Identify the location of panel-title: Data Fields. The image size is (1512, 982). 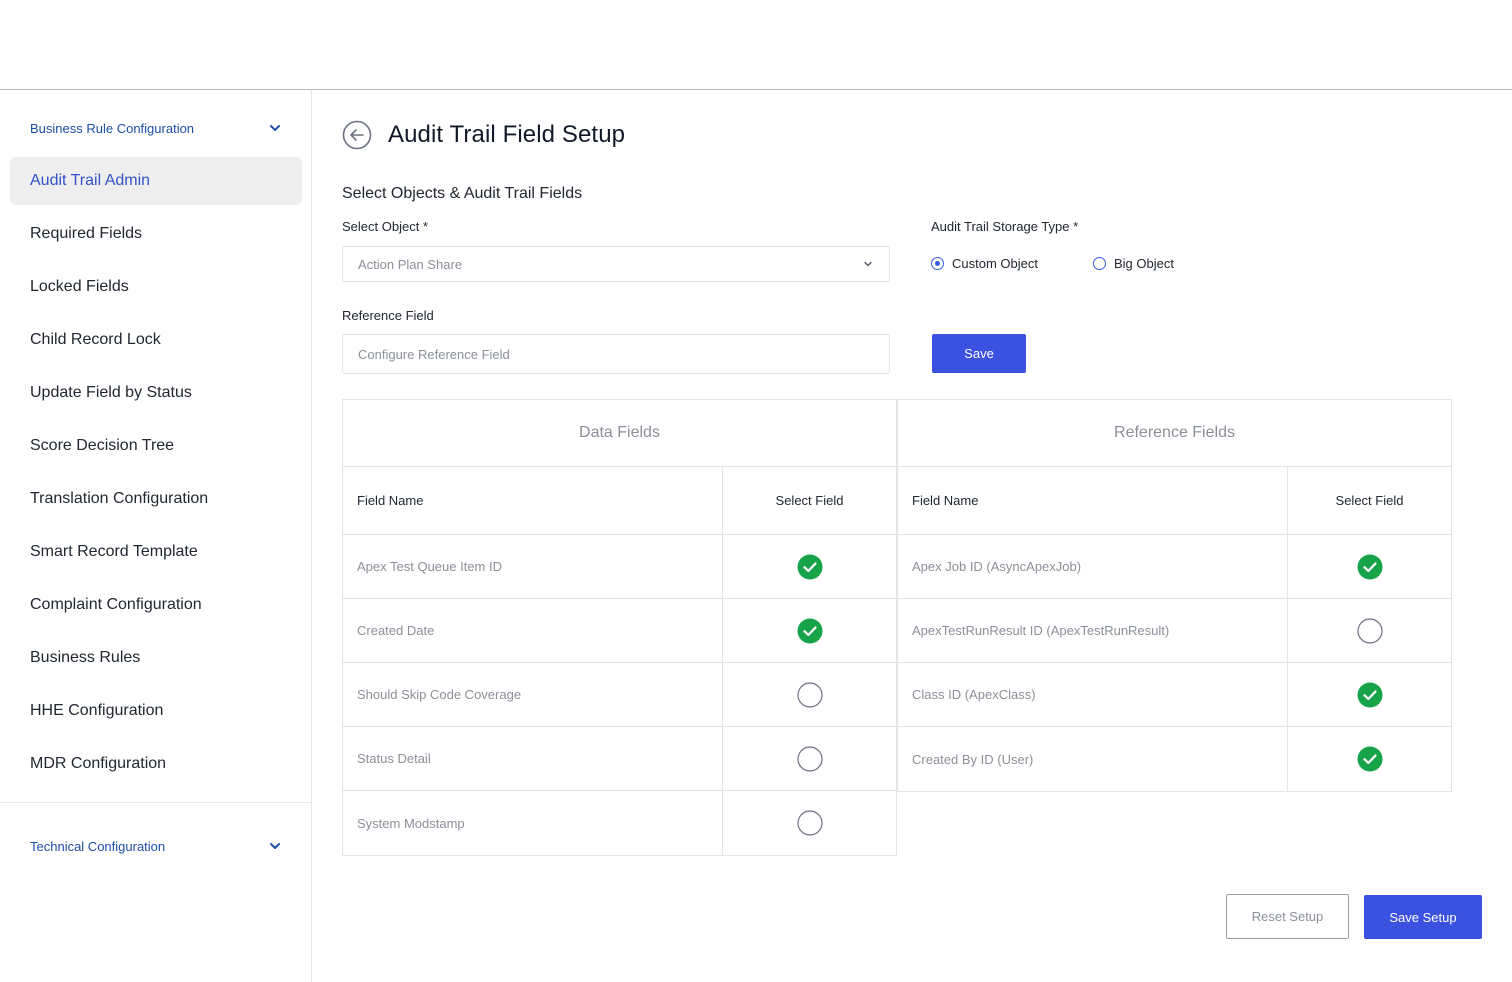
(619, 433).